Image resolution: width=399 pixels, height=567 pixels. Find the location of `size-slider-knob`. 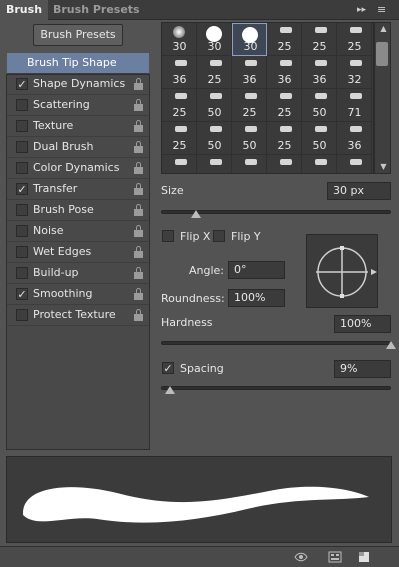

size-slider-knob is located at coordinates (195, 214).